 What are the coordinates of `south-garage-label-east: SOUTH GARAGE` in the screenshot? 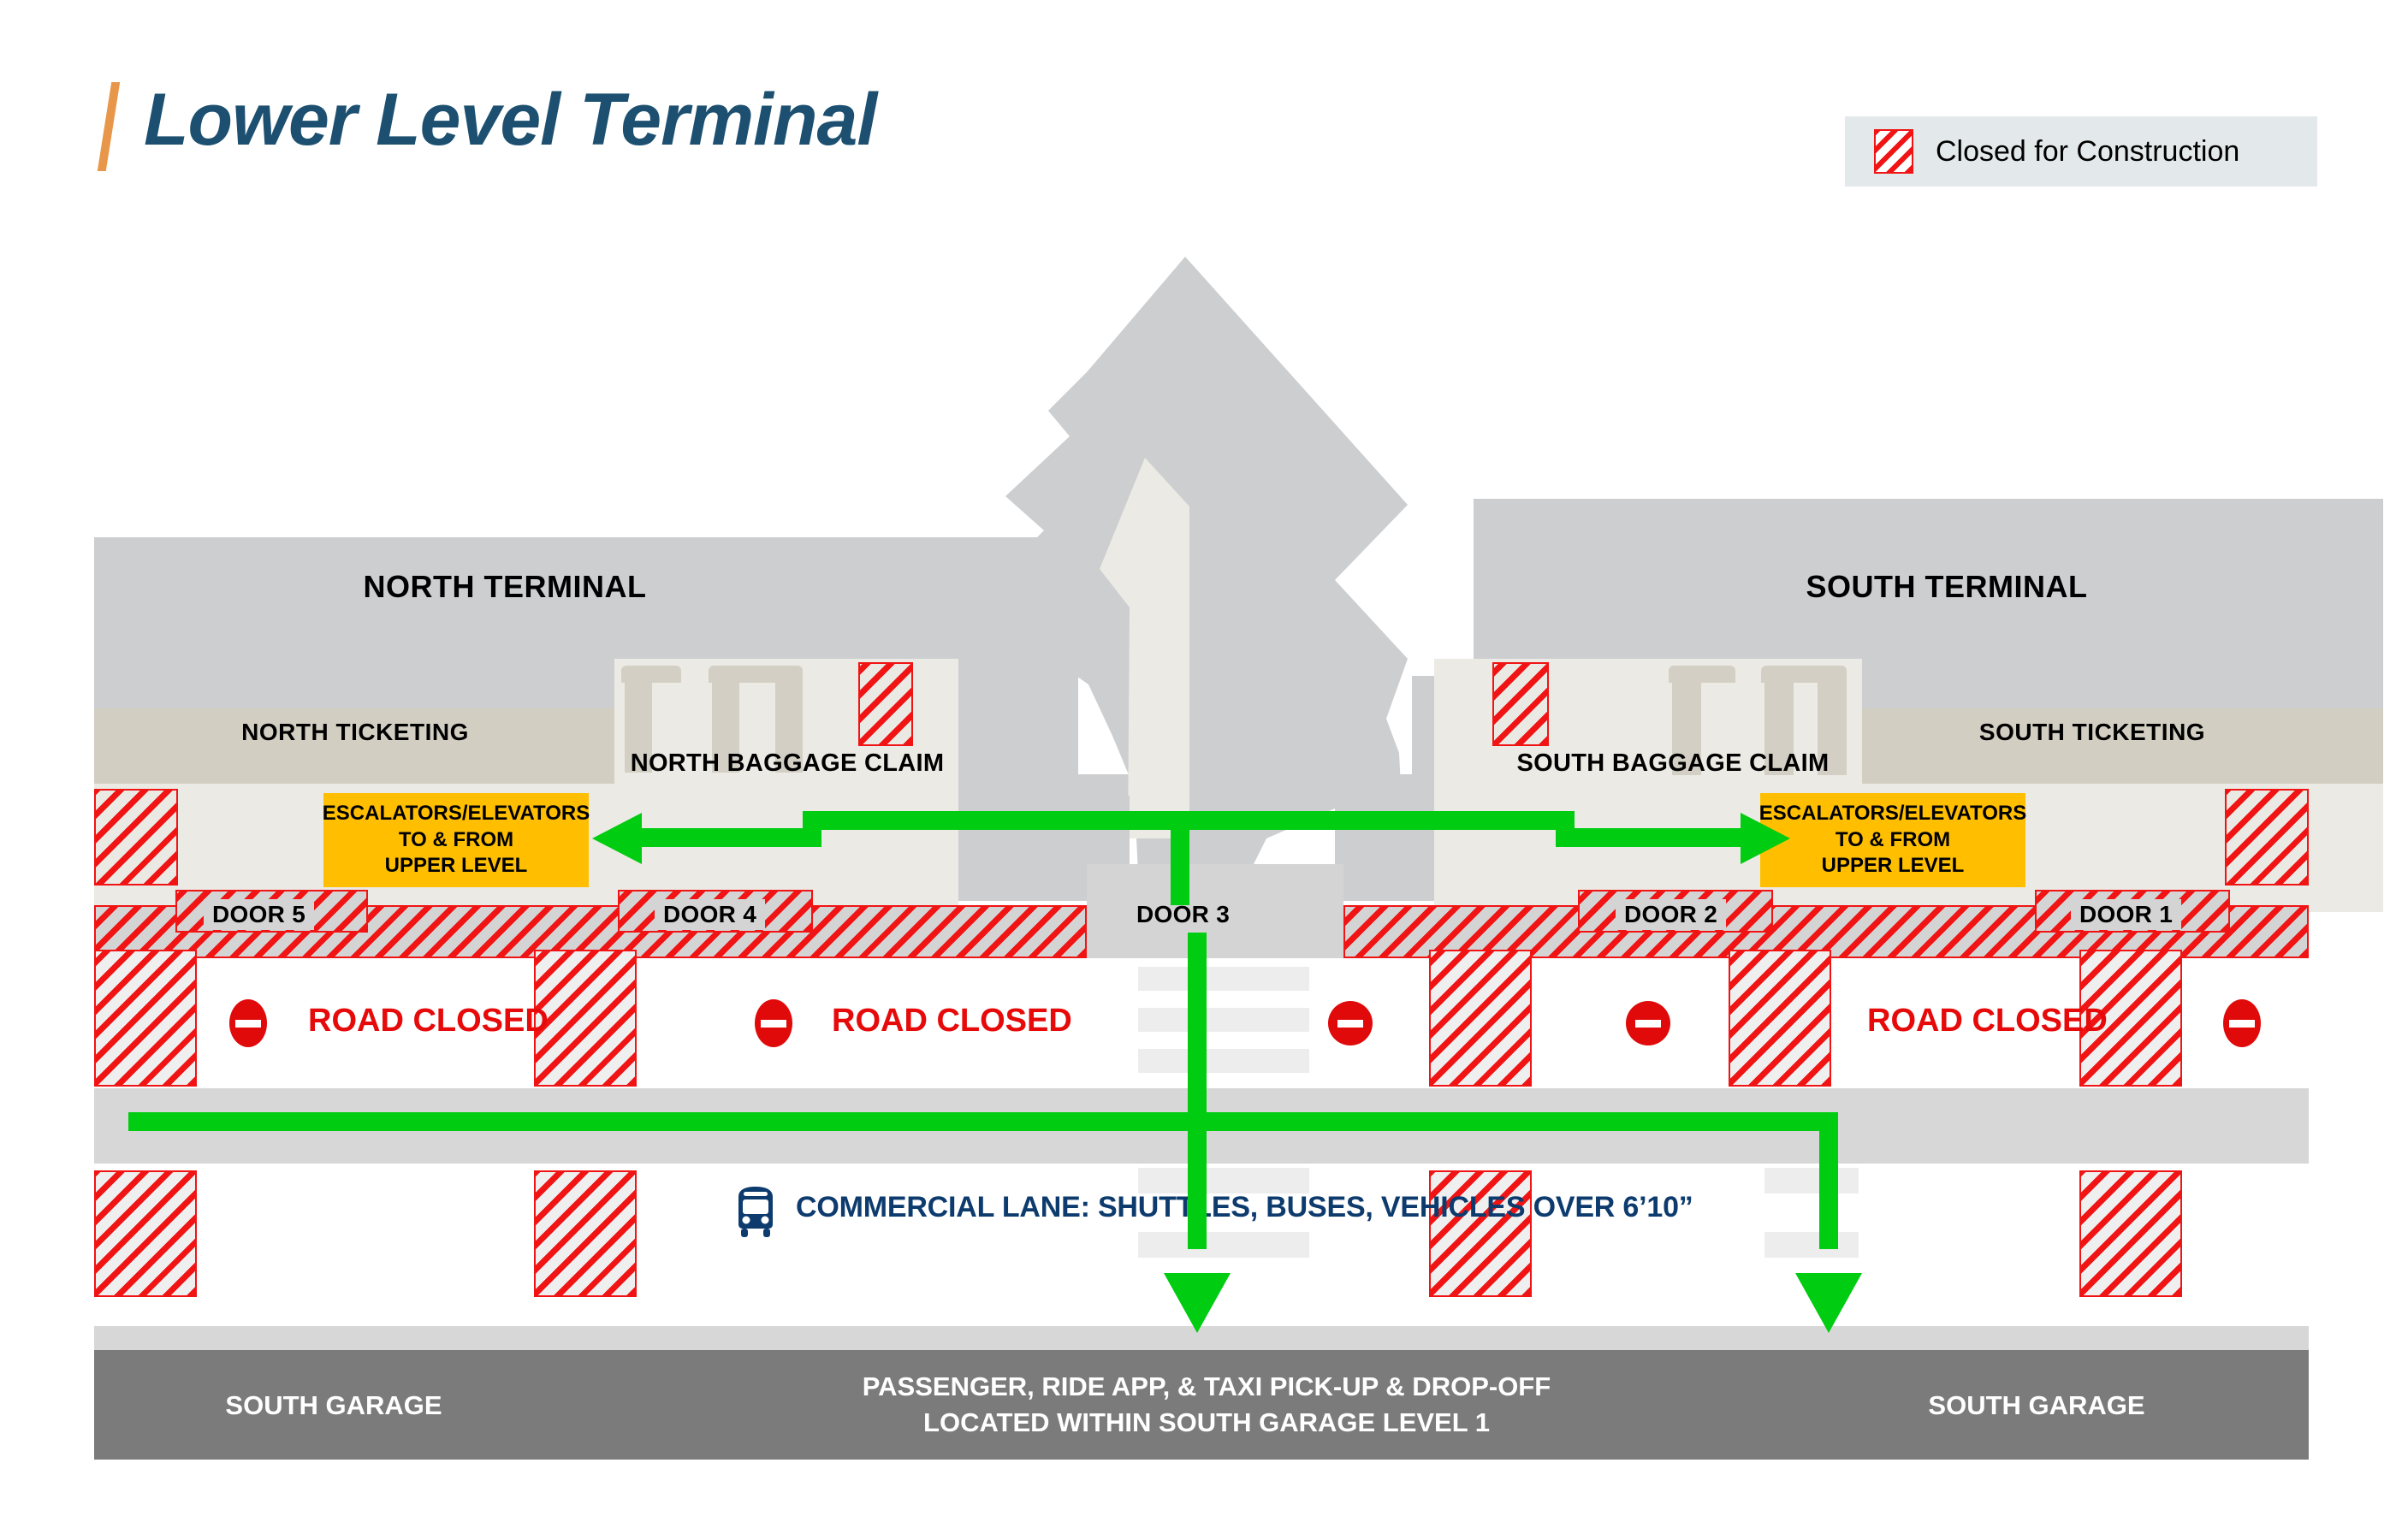 It's located at (2037, 1405).